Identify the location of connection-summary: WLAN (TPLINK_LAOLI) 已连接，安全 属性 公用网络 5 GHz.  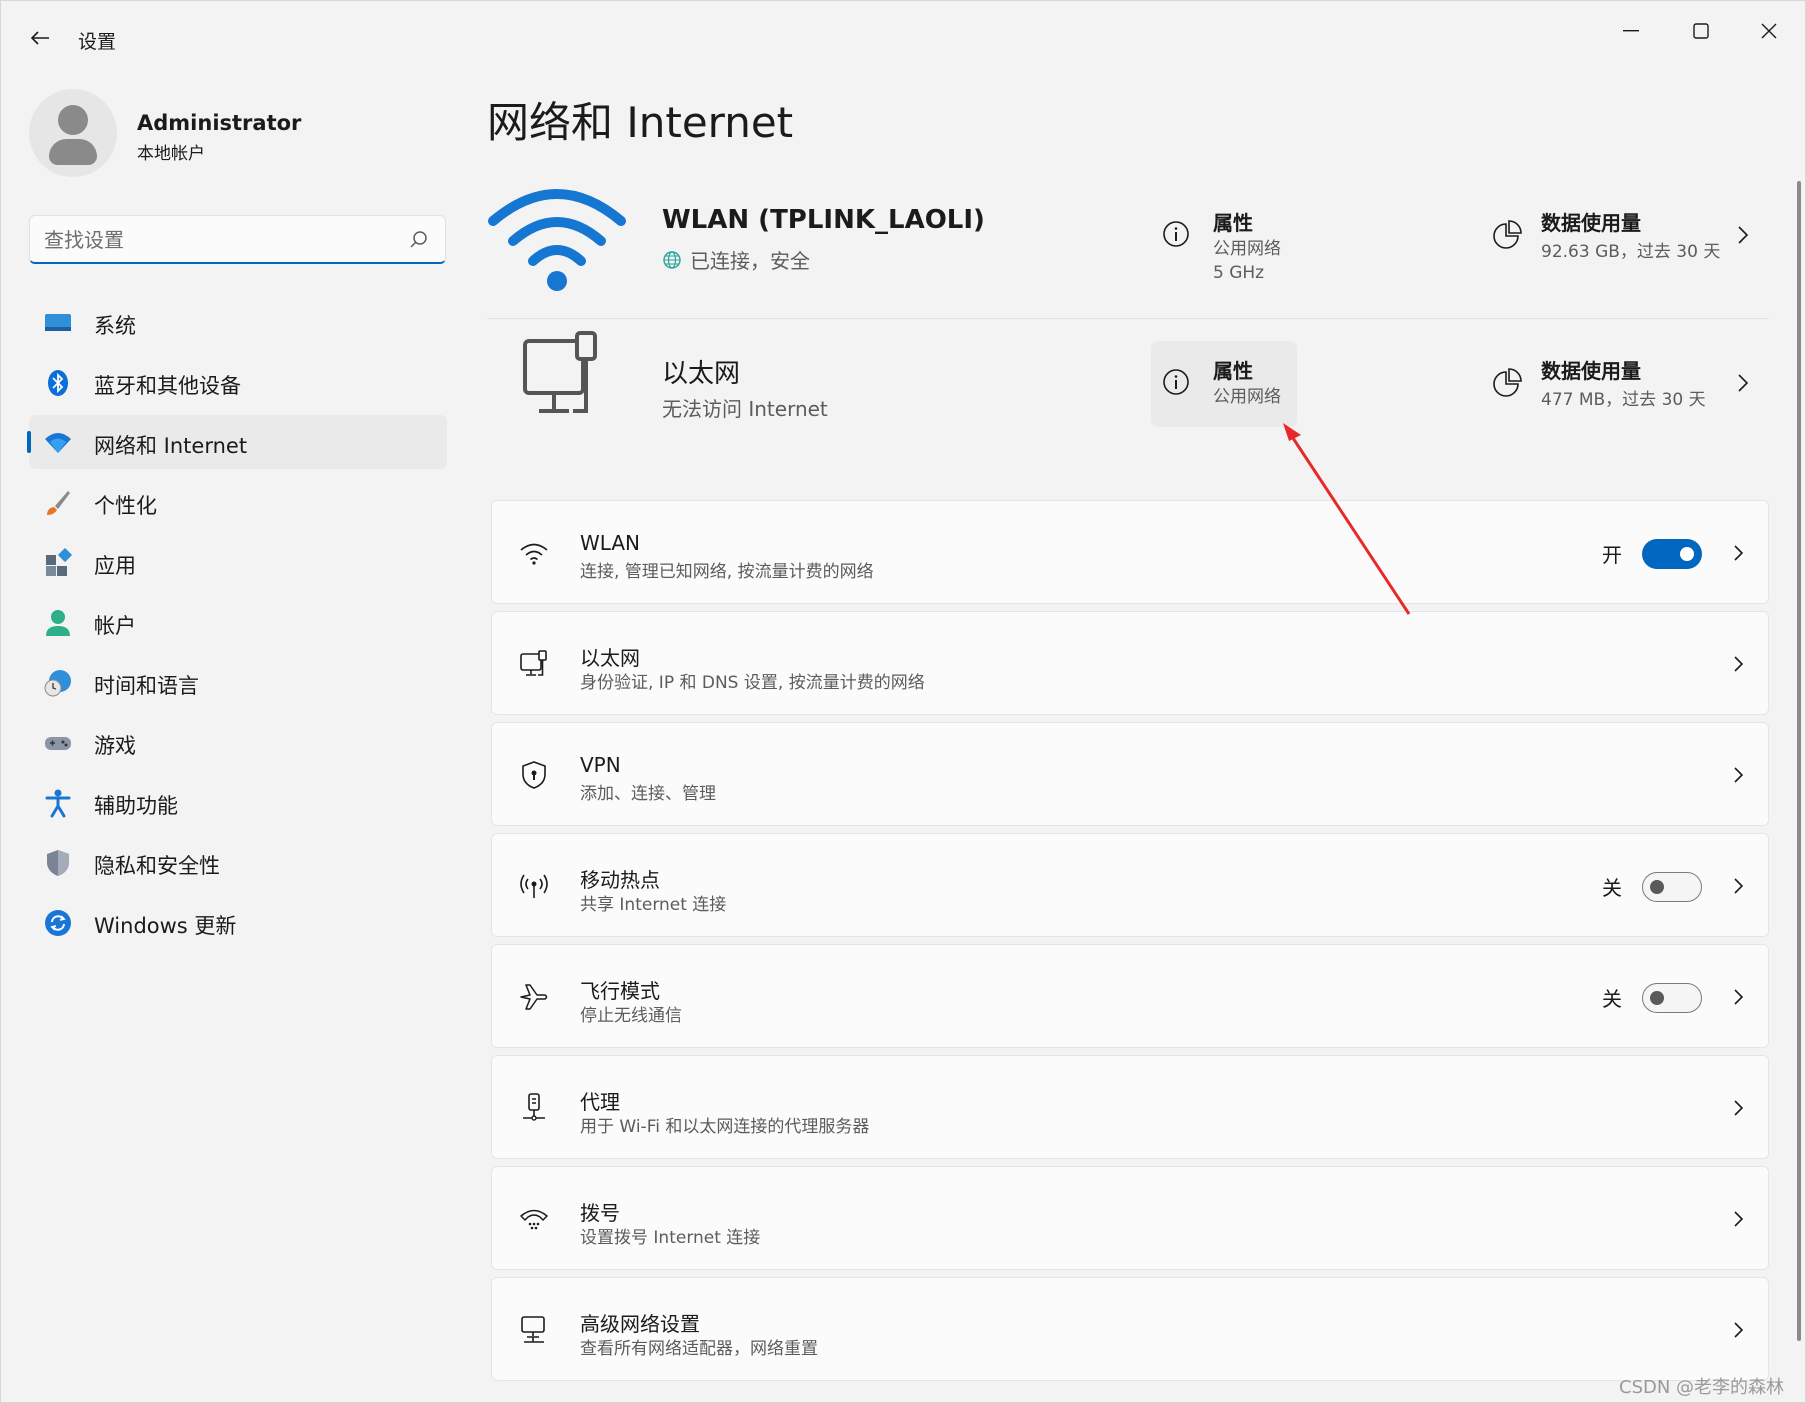
(1128, 319).